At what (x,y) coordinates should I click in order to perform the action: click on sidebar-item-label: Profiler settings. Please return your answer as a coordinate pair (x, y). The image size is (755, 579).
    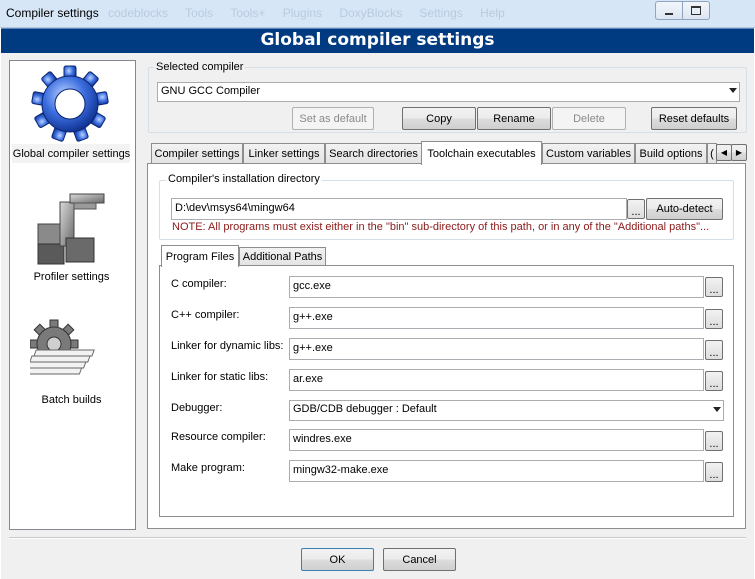
    Looking at the image, I should click on (71, 277).